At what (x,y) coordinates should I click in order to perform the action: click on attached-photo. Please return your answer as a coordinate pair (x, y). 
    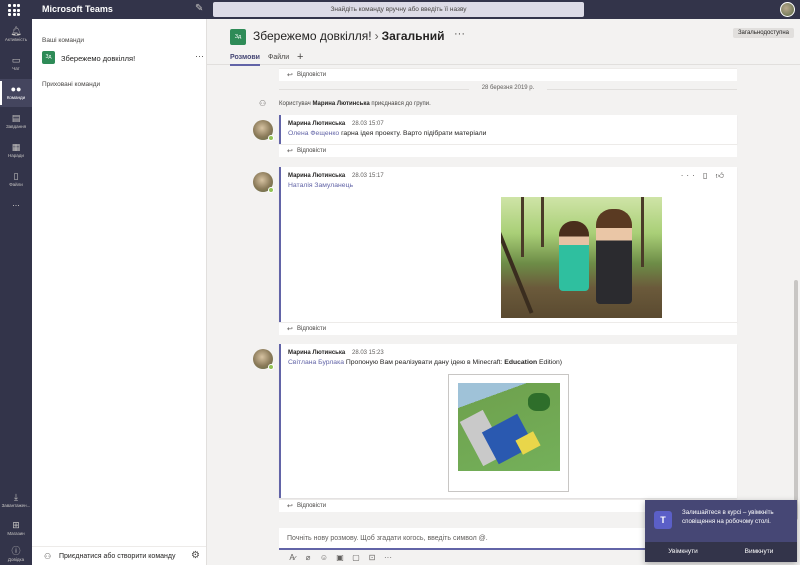
    Looking at the image, I should click on (581, 257).